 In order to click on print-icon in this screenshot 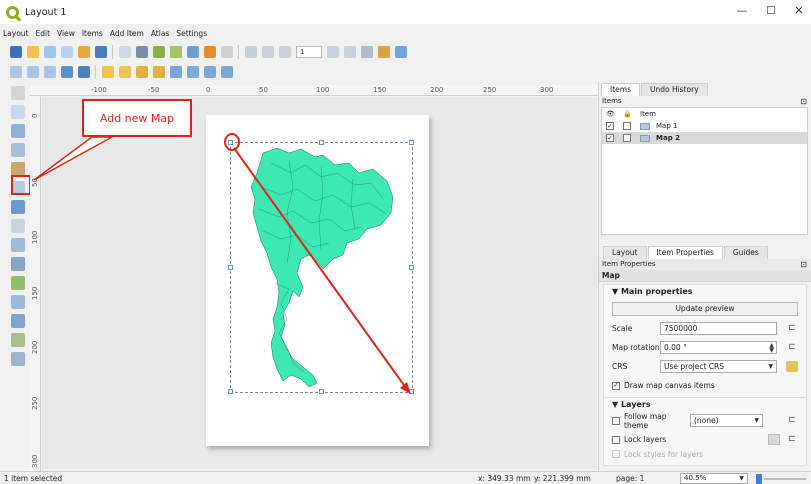, I will do `click(142, 52)`.